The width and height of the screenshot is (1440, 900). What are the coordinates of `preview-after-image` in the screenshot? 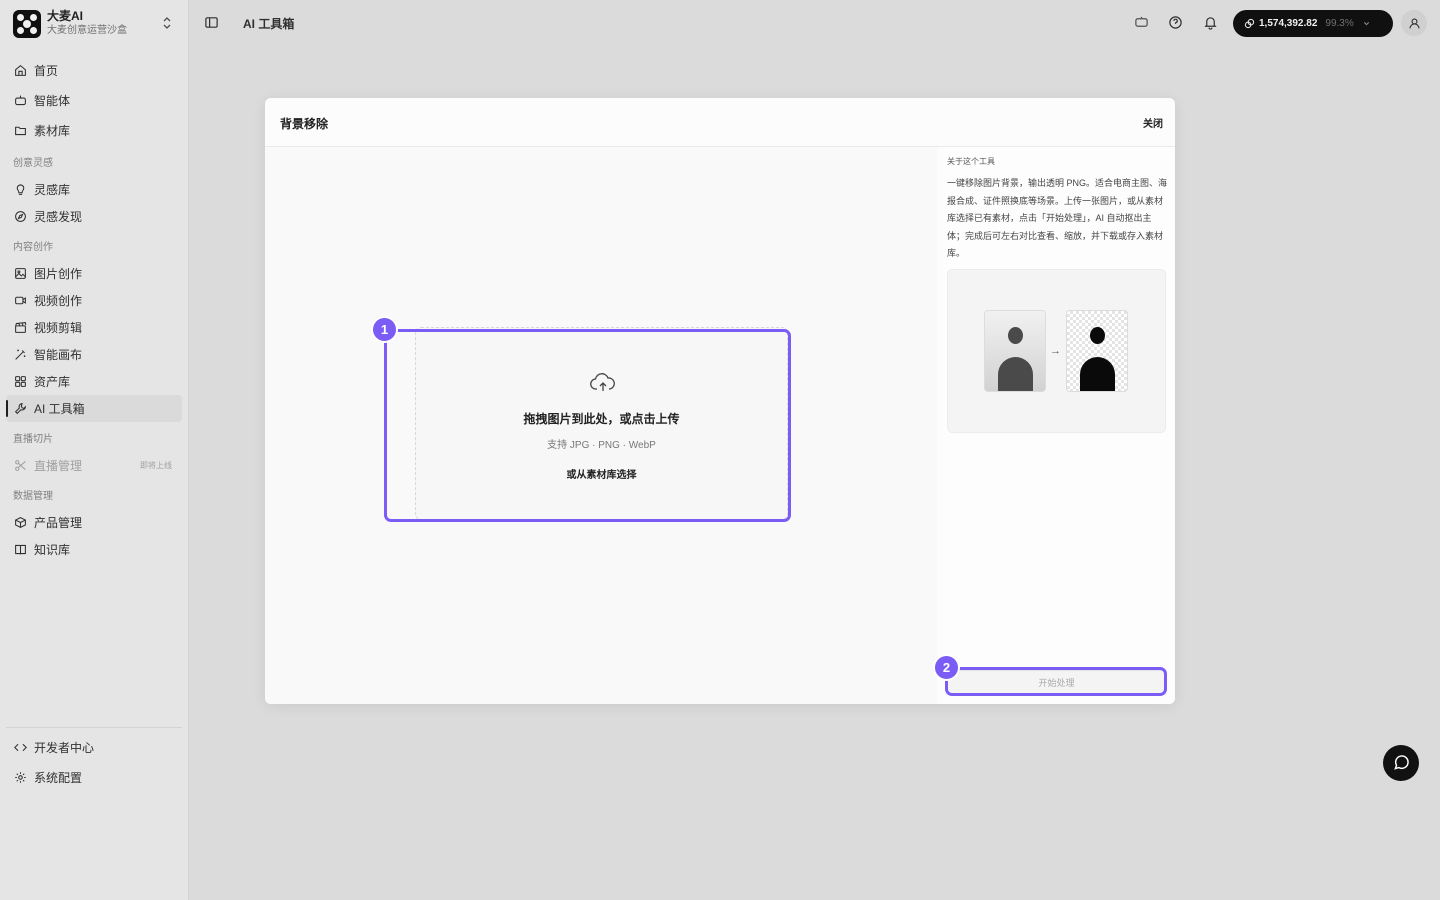 It's located at (1097, 351).